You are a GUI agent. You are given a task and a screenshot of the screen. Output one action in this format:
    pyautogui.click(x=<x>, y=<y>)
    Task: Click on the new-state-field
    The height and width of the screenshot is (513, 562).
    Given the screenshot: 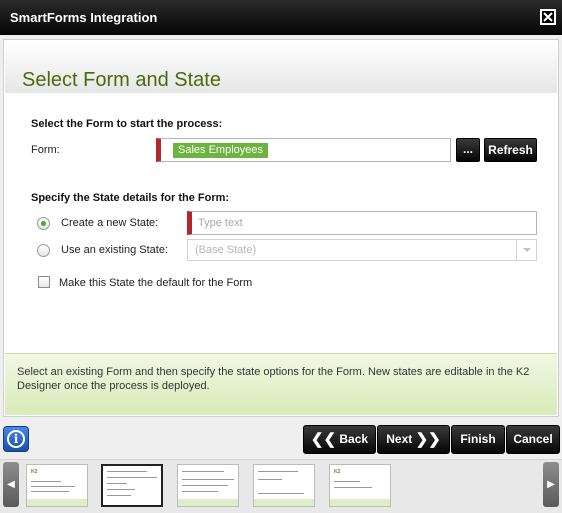 What is the action you would take?
    pyautogui.click(x=362, y=223)
    